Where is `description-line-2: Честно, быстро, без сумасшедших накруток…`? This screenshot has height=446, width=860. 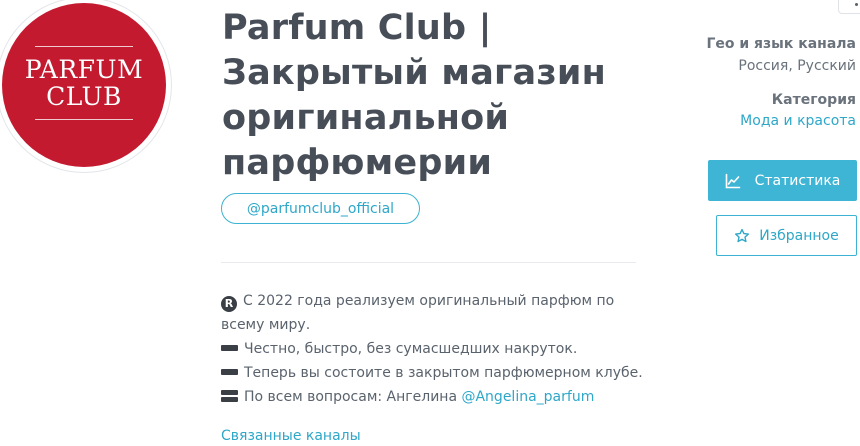
description-line-2: Честно, быстро, без сумасшедших накруток… is located at coordinates (436, 349).